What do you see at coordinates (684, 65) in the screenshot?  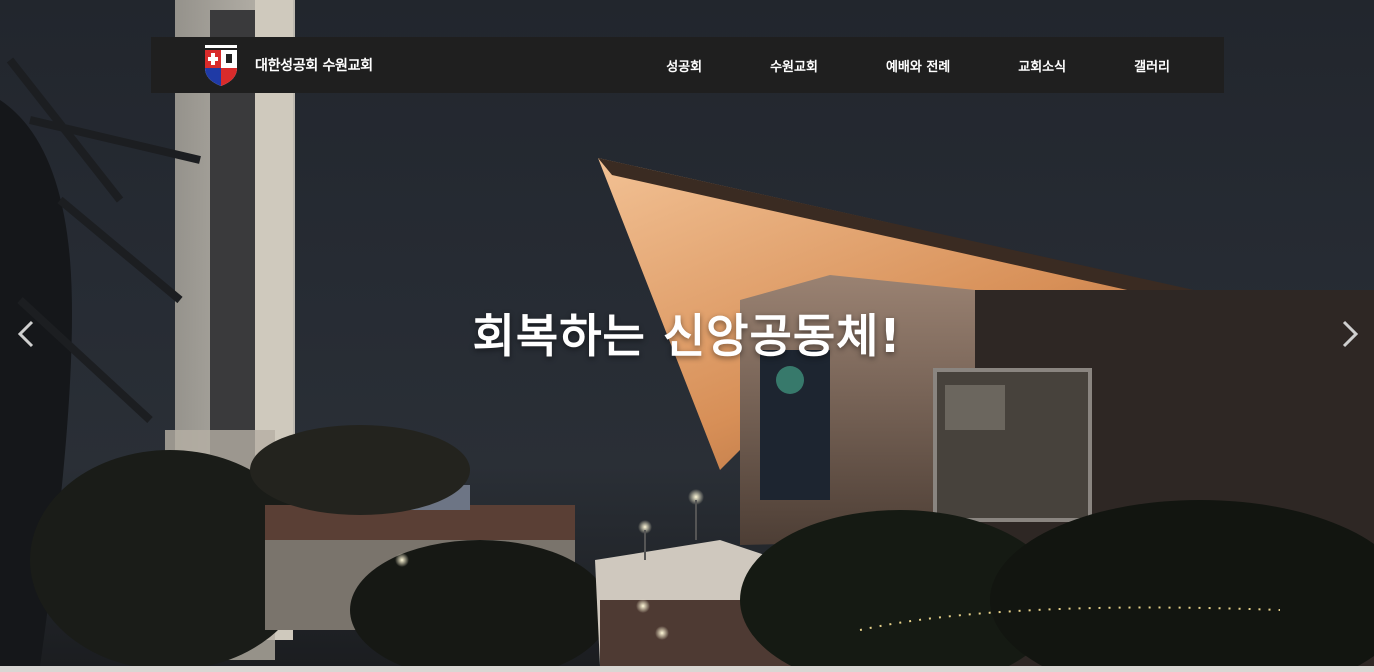 I see `menu-item-anglican: 성공회` at bounding box center [684, 65].